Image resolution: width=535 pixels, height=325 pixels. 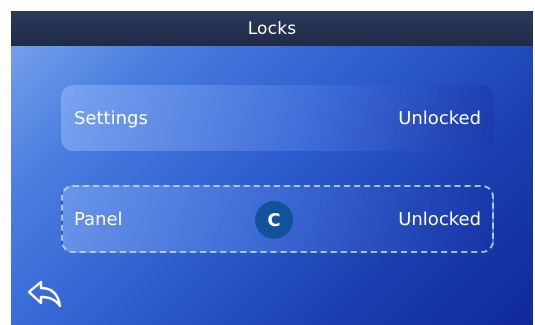 What do you see at coordinates (98, 219) in the screenshot?
I see `panel-lock-label: Panel` at bounding box center [98, 219].